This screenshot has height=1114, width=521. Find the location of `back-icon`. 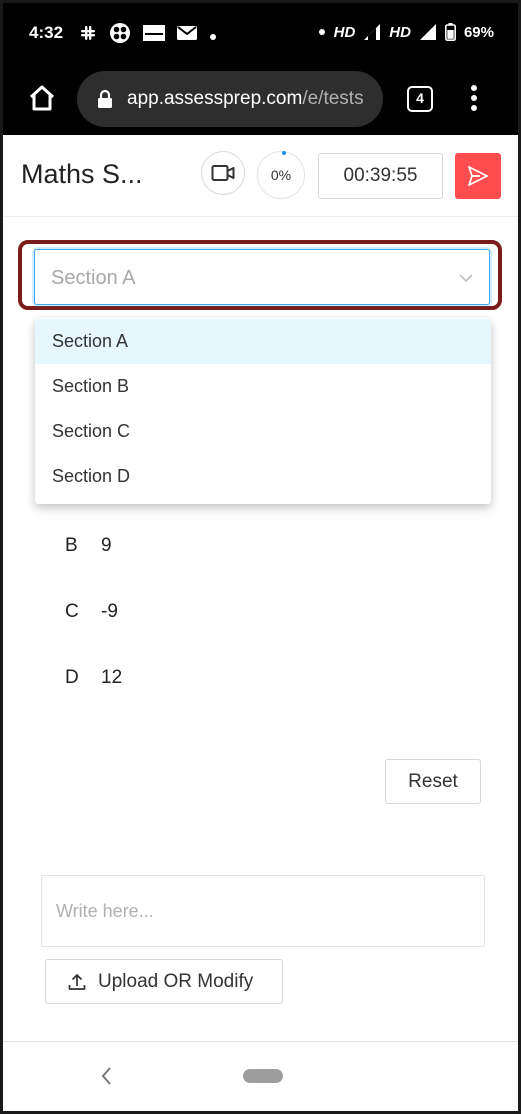

back-icon is located at coordinates (106, 1076).